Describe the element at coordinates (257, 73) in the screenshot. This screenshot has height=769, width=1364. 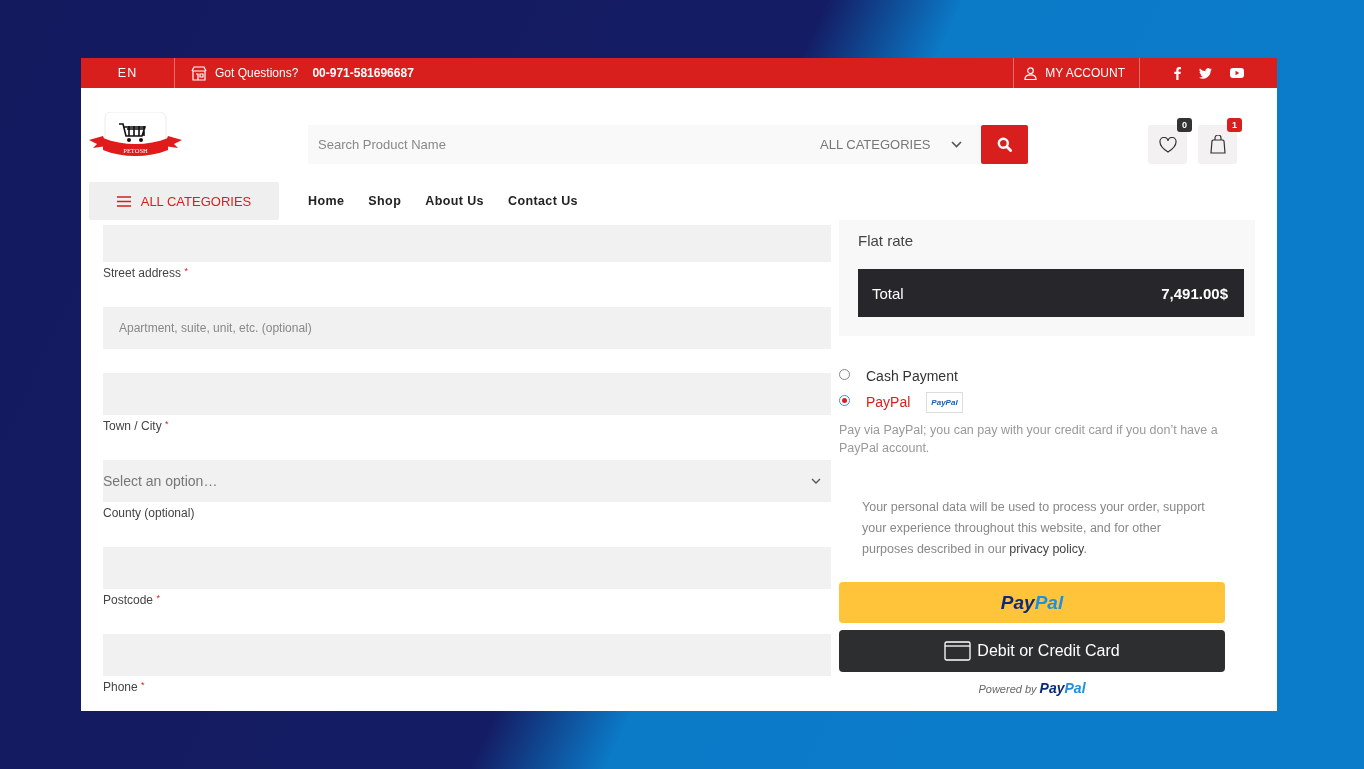
I see `questions-label: Got Questions?` at that location.